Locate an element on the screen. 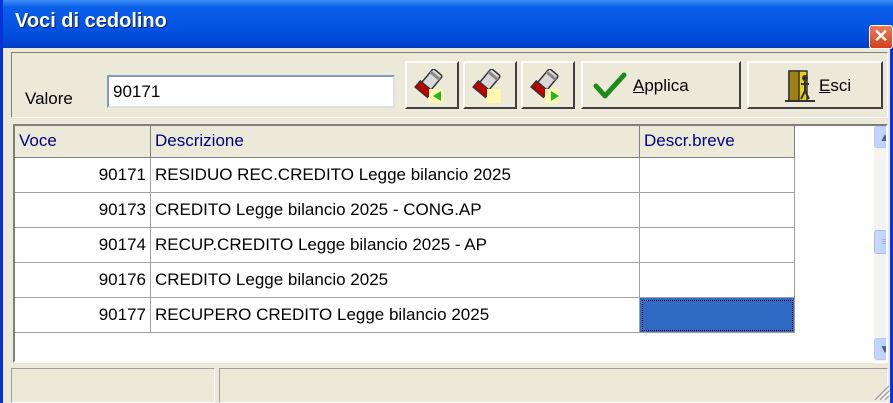  flashlight-next-icon is located at coordinates (544, 86).